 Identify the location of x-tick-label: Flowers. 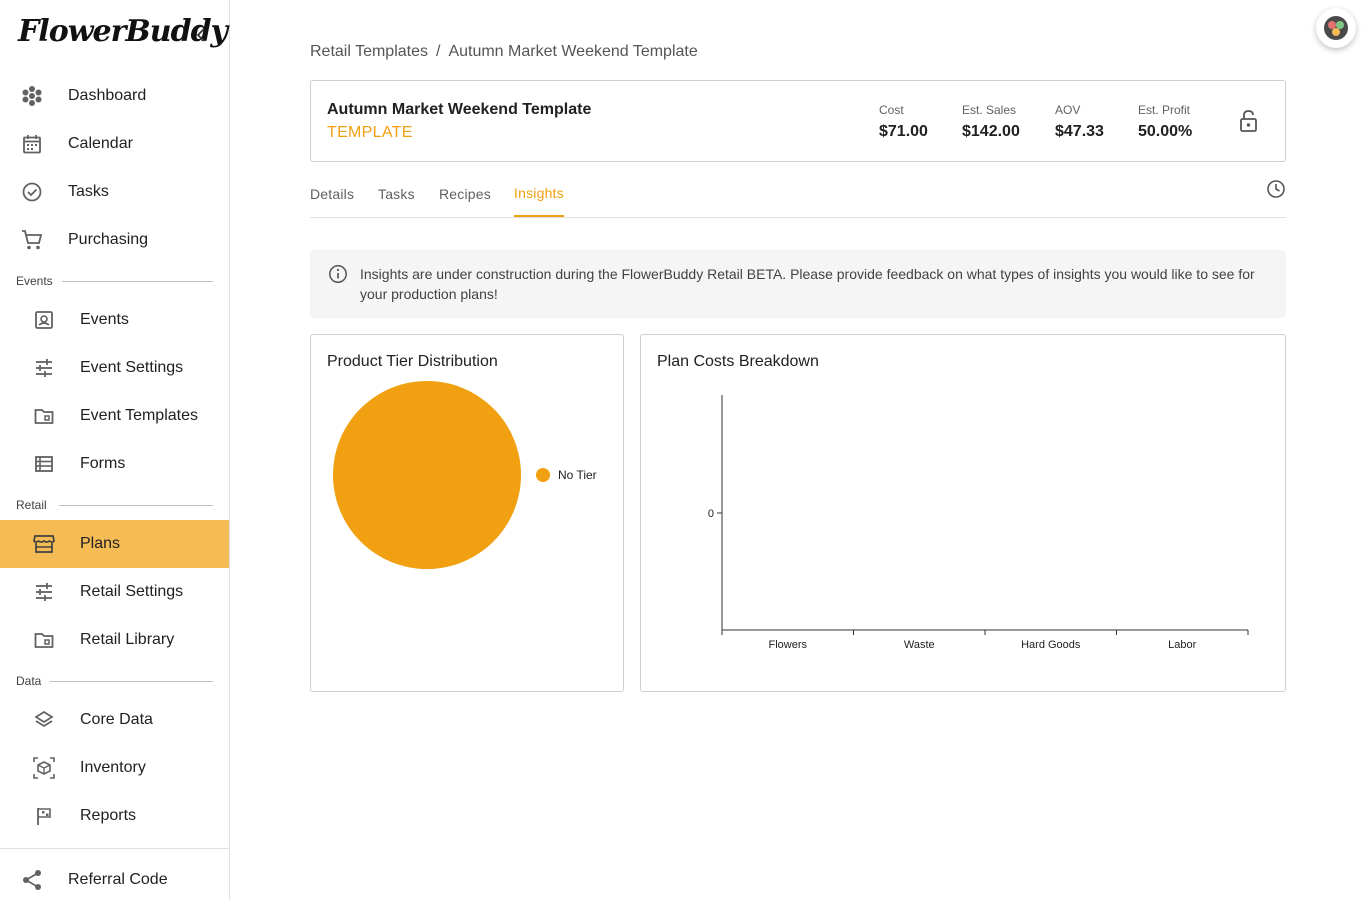
(787, 645).